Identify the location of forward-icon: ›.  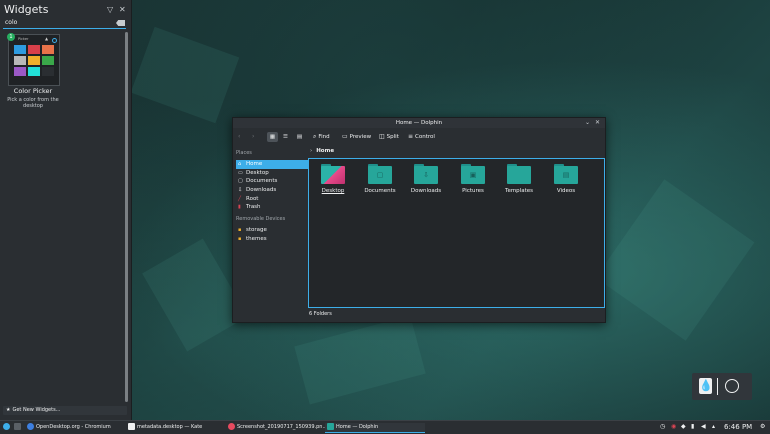
(253, 136).